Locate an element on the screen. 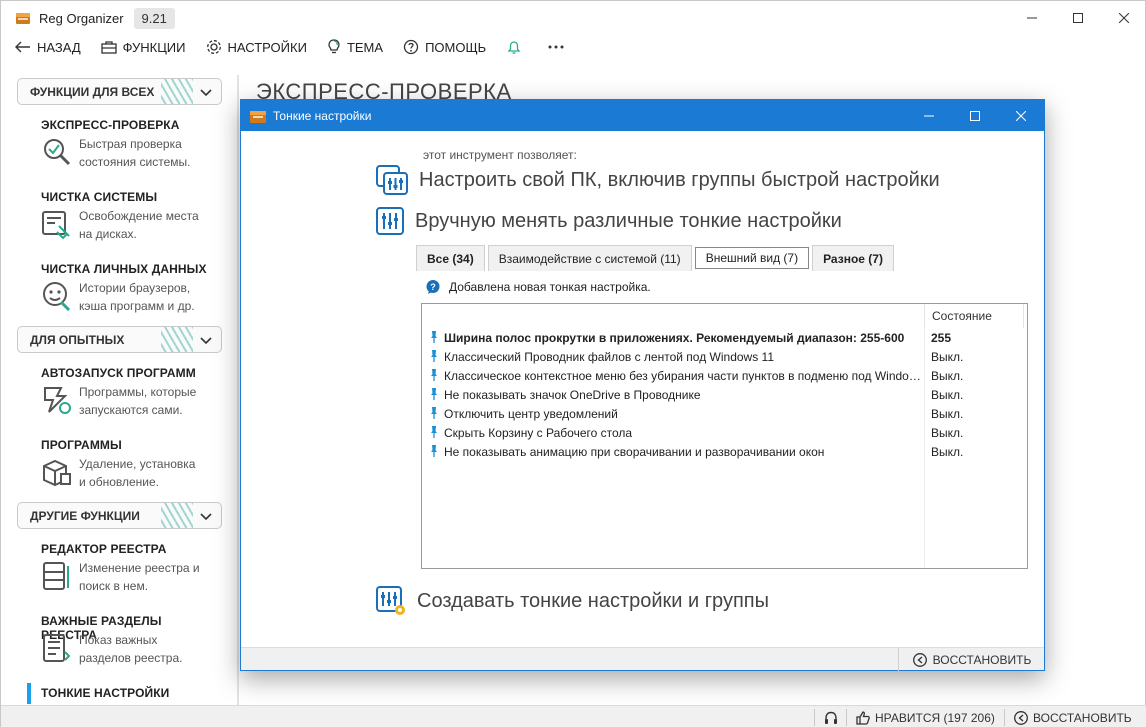 Image resolution: width=1146 pixels, height=727 pixels. dialog-footer: ВОССТАНОВИТЬ is located at coordinates (642, 659).